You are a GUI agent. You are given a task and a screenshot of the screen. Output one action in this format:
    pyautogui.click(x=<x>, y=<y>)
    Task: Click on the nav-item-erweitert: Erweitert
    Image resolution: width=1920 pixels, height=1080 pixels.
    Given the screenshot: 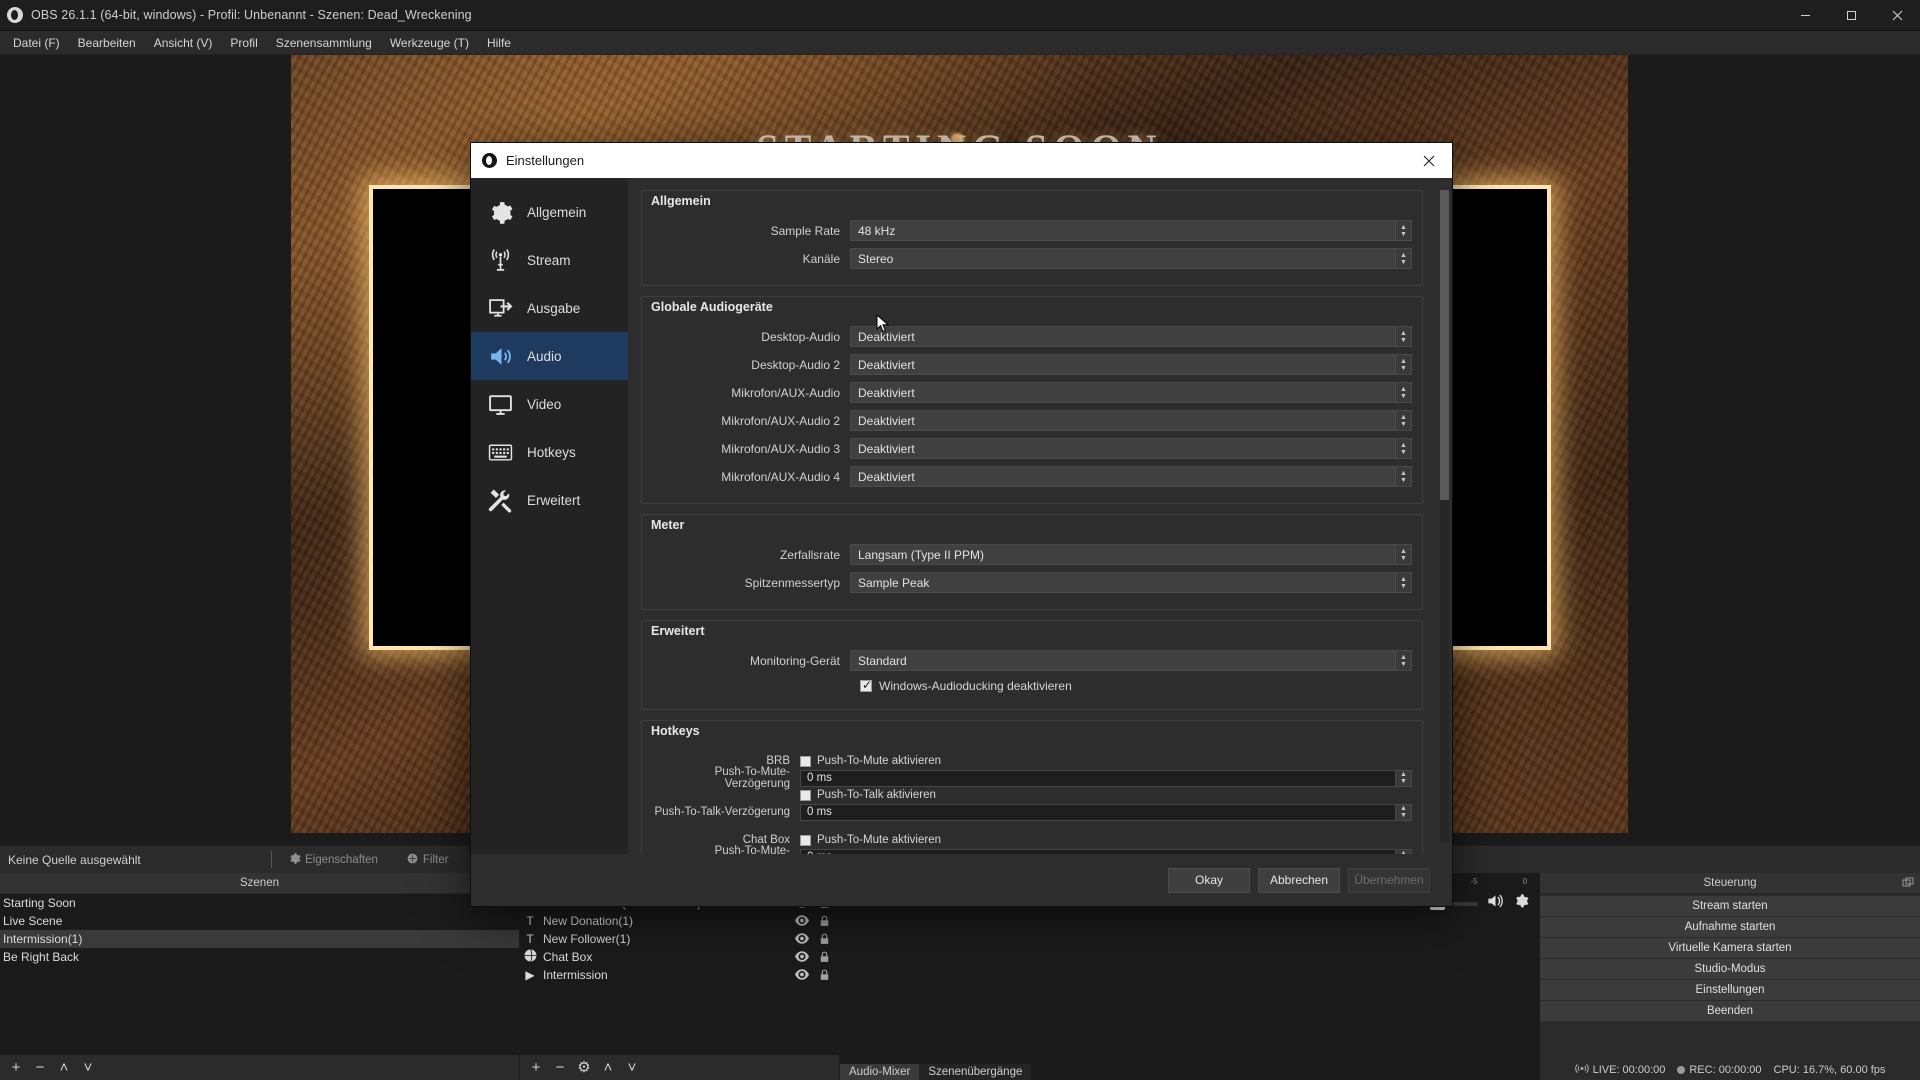 What is the action you would take?
    pyautogui.click(x=549, y=500)
    